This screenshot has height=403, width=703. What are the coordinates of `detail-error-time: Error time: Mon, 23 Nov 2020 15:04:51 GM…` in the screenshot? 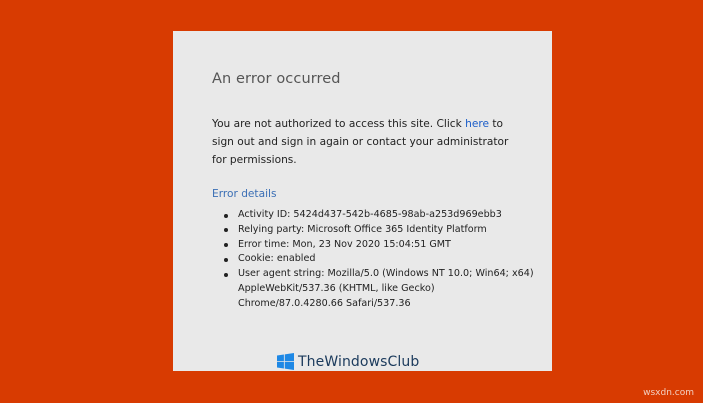 It's located at (377, 245).